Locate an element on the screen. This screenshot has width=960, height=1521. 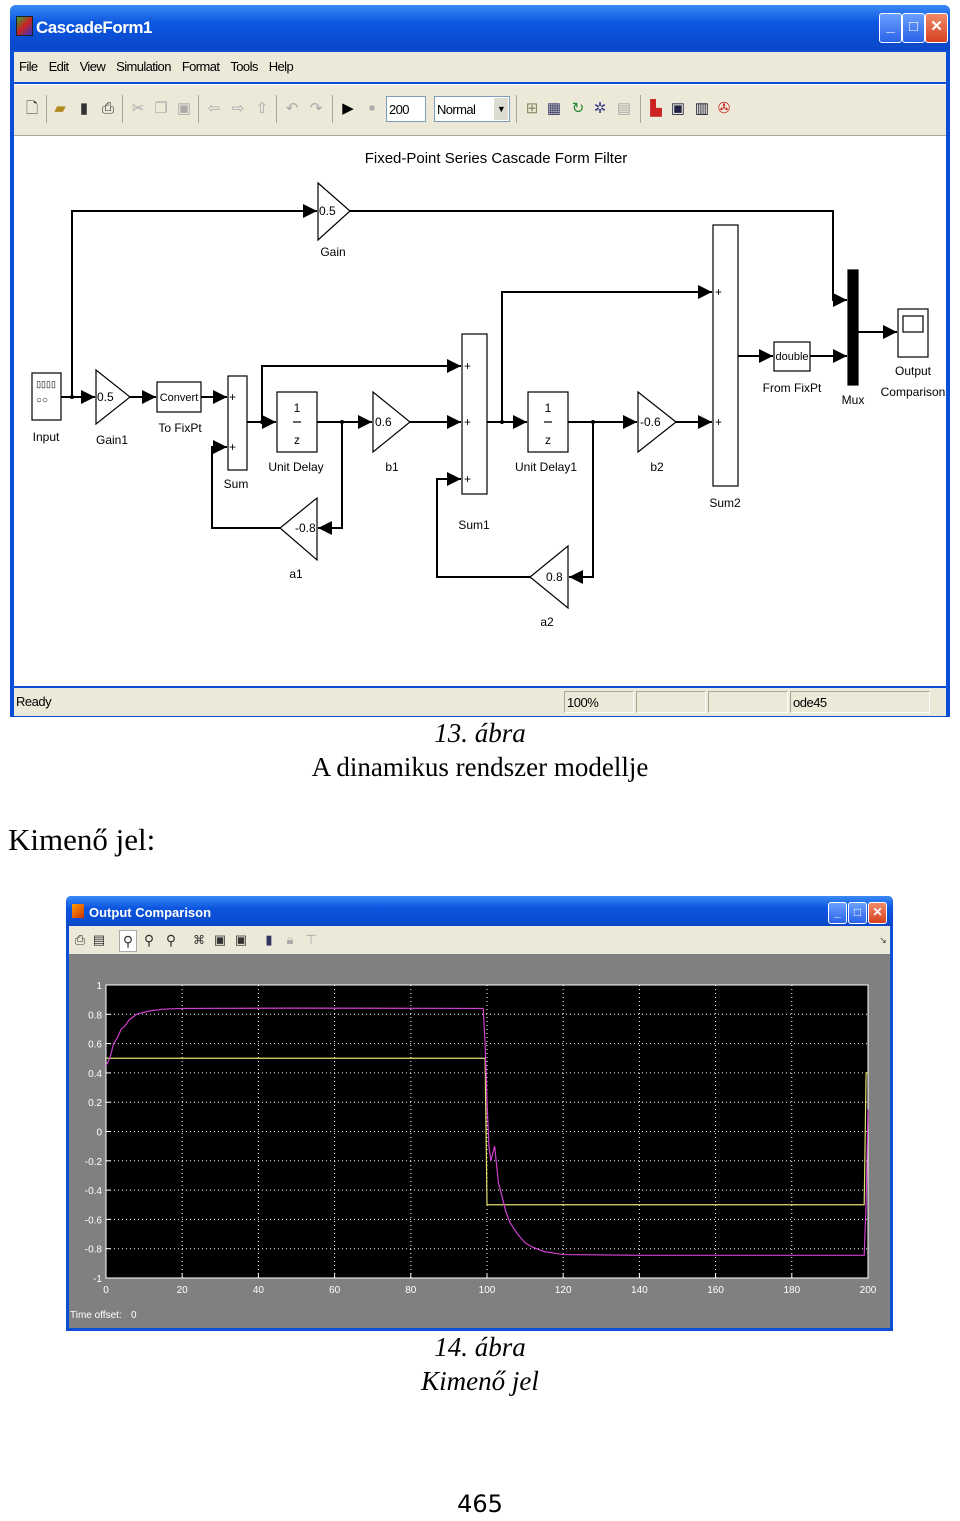
x-tick-label: 80 is located at coordinates (411, 1290).